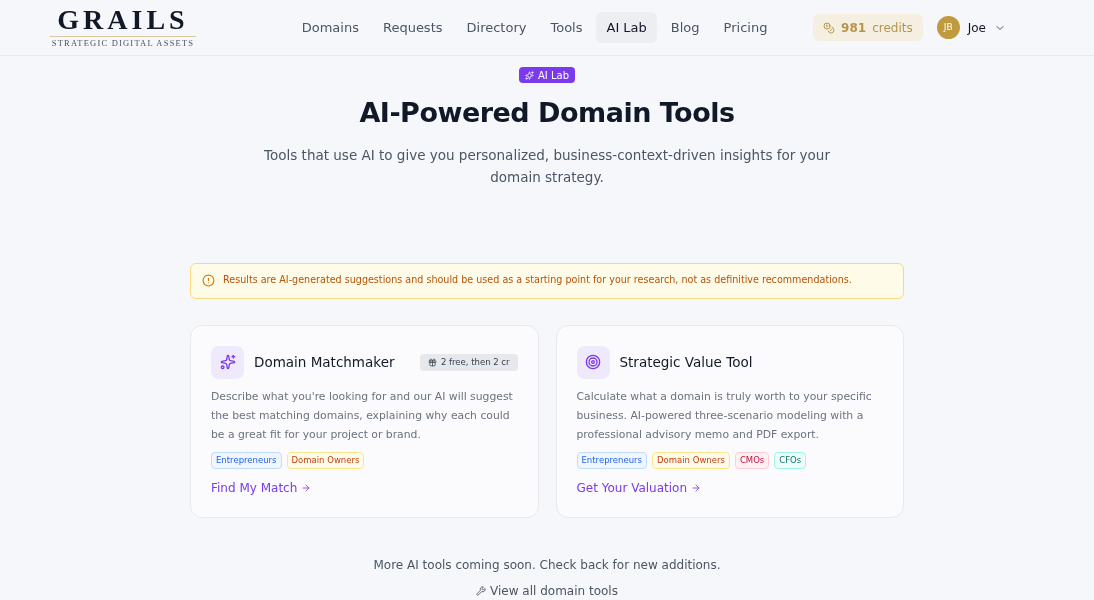 The image size is (1094, 600). Describe the element at coordinates (976, 27) in the screenshot. I see `user-name: Joe` at that location.